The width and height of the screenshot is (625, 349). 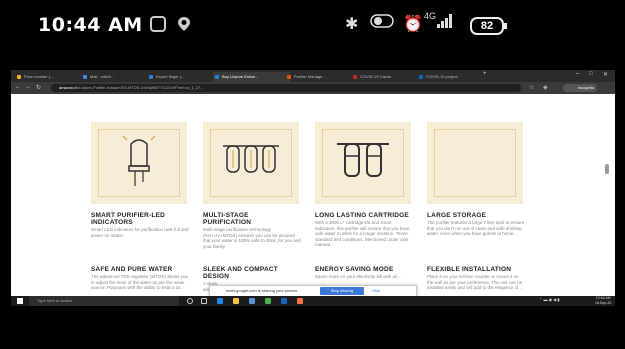 I want to click on tab-label: COVID-19 Cache, so click(x=376, y=76).